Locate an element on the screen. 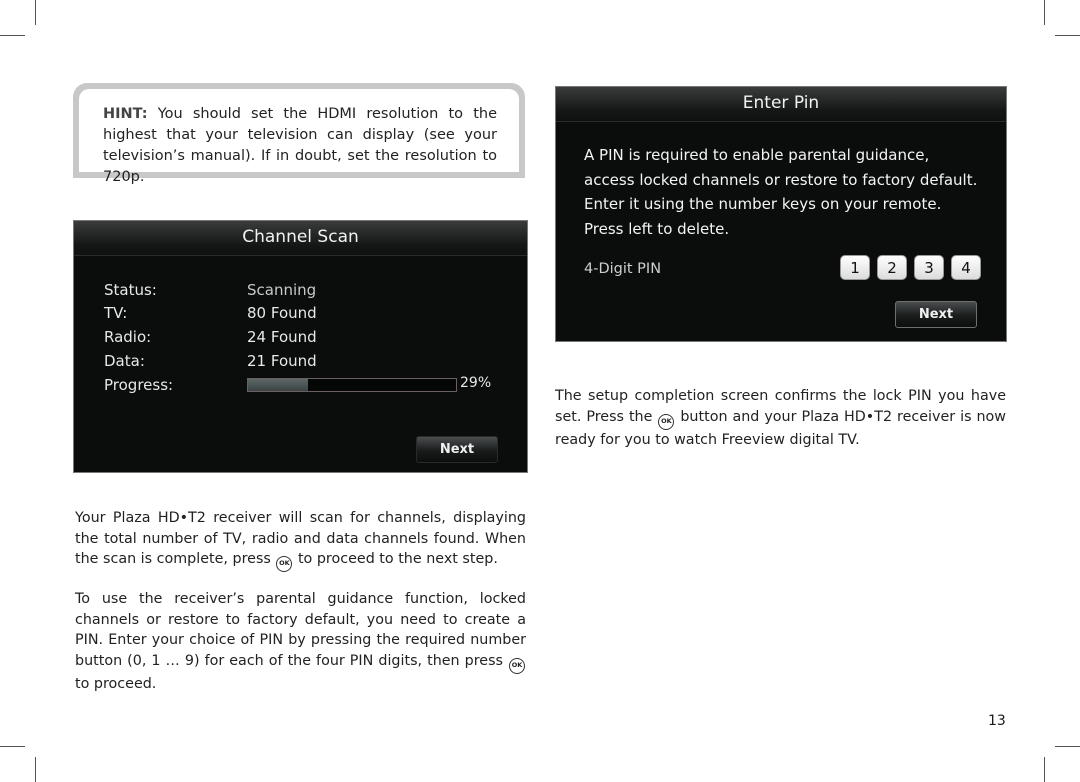 The height and width of the screenshot is (782, 1080). data-label: Data: is located at coordinates (124, 361).